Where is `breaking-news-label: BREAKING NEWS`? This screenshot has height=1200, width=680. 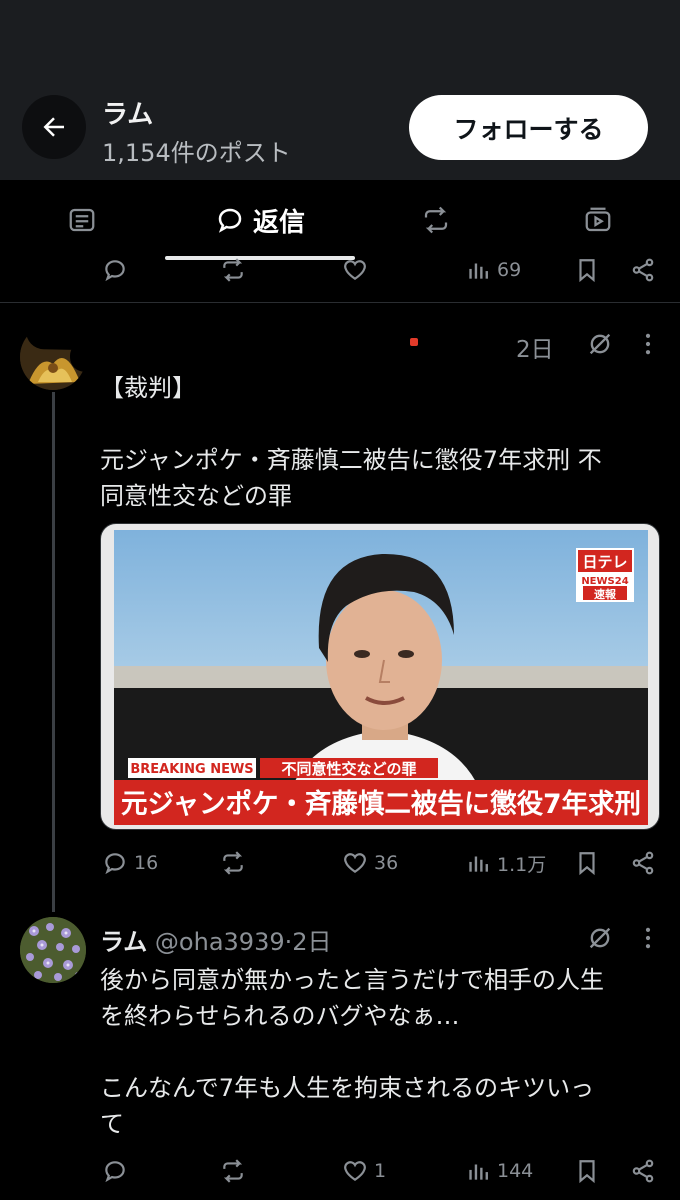 breaking-news-label: BREAKING NEWS is located at coordinates (191, 769).